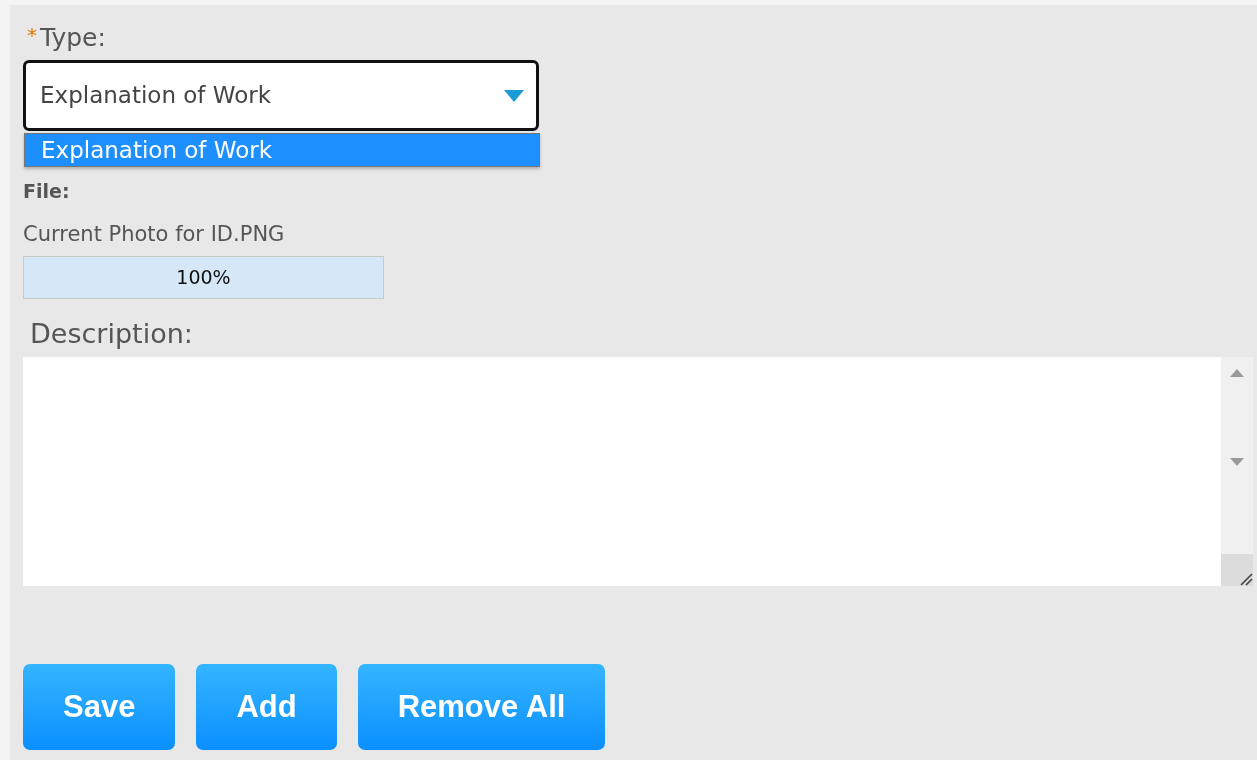 The height and width of the screenshot is (760, 1257). What do you see at coordinates (47, 191) in the screenshot?
I see `field-label: File:` at bounding box center [47, 191].